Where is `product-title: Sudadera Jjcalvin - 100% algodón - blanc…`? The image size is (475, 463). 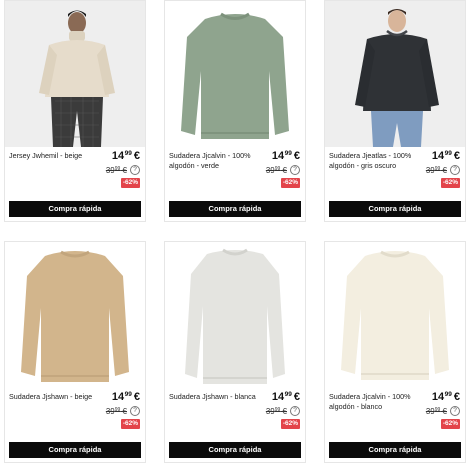
product-title: Sudadera Jjcalvin - 100% algodón - blanc… is located at coordinates (375, 402).